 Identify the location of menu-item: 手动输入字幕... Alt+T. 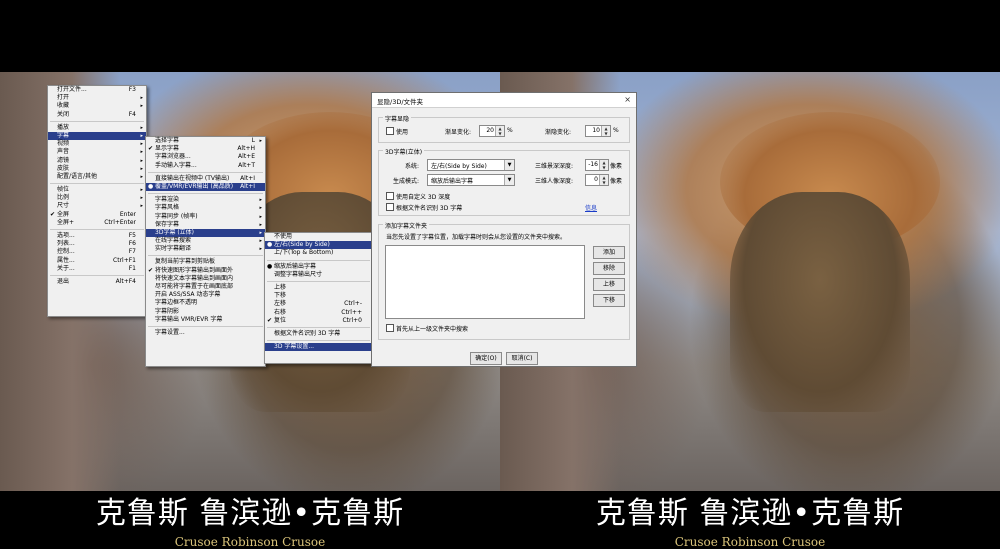
(205, 166).